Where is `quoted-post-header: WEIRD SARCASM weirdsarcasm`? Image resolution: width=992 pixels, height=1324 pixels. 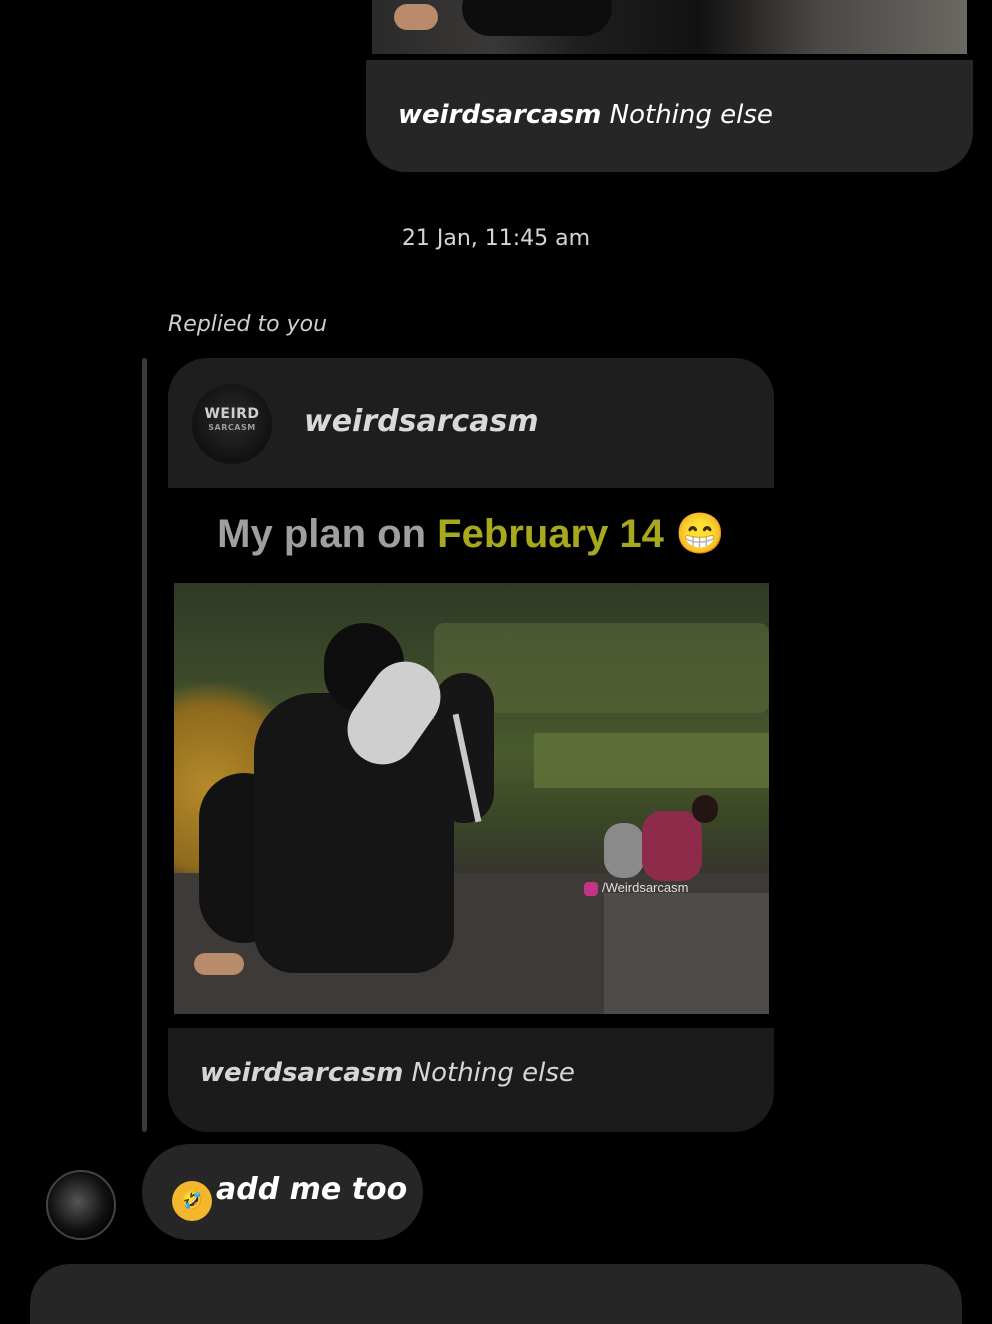
quoted-post-header: WEIRD SARCASM weirdsarcasm is located at coordinates (471, 423).